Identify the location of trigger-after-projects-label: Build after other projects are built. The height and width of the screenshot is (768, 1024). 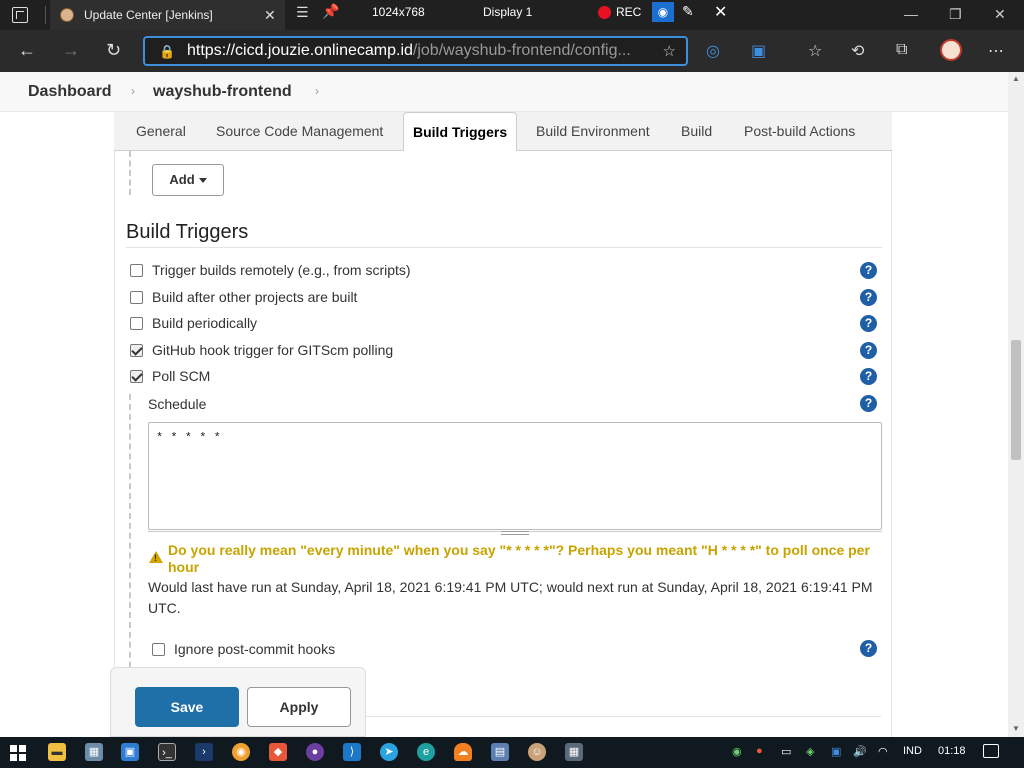
(254, 297).